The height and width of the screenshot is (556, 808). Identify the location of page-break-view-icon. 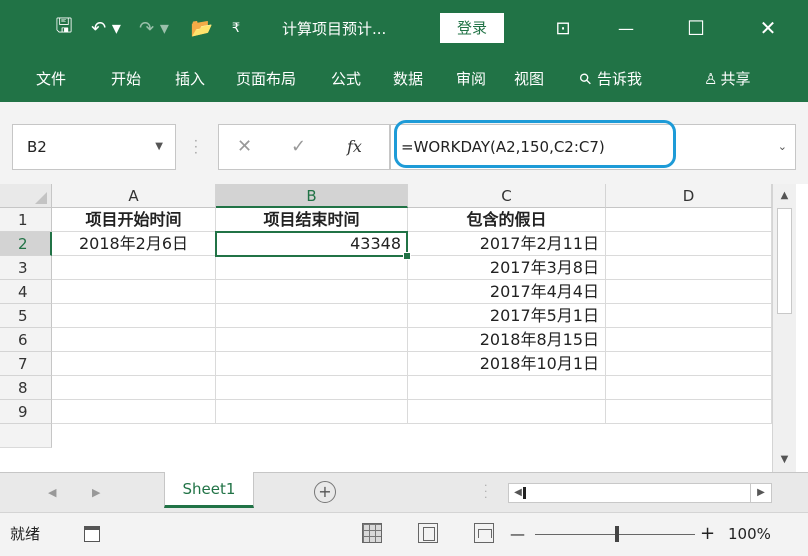
(484, 533).